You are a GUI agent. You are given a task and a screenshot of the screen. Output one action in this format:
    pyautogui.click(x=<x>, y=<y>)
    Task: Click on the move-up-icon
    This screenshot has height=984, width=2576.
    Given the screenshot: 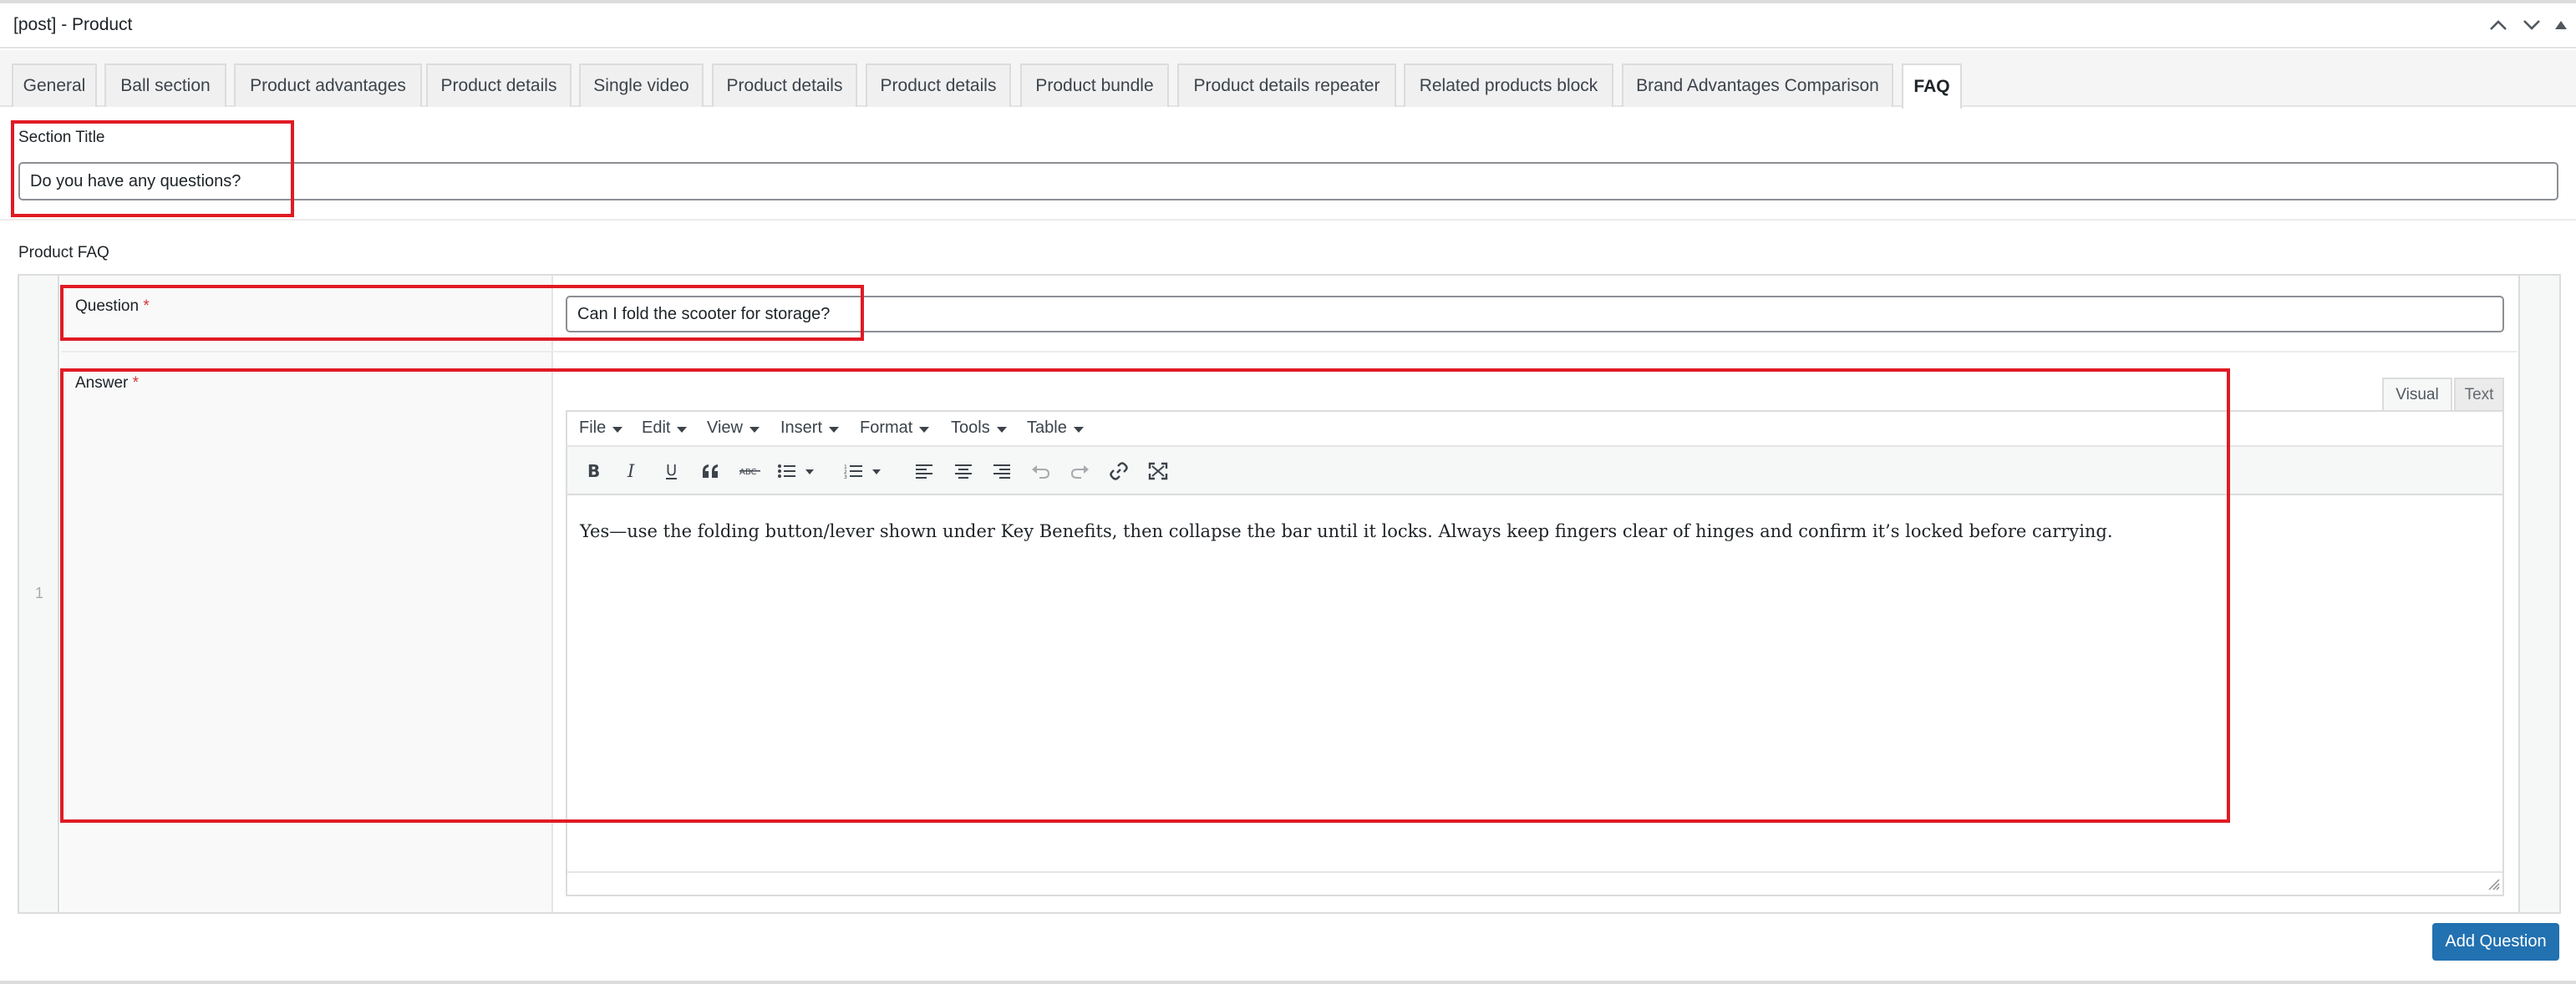 What is the action you would take?
    pyautogui.click(x=2498, y=25)
    